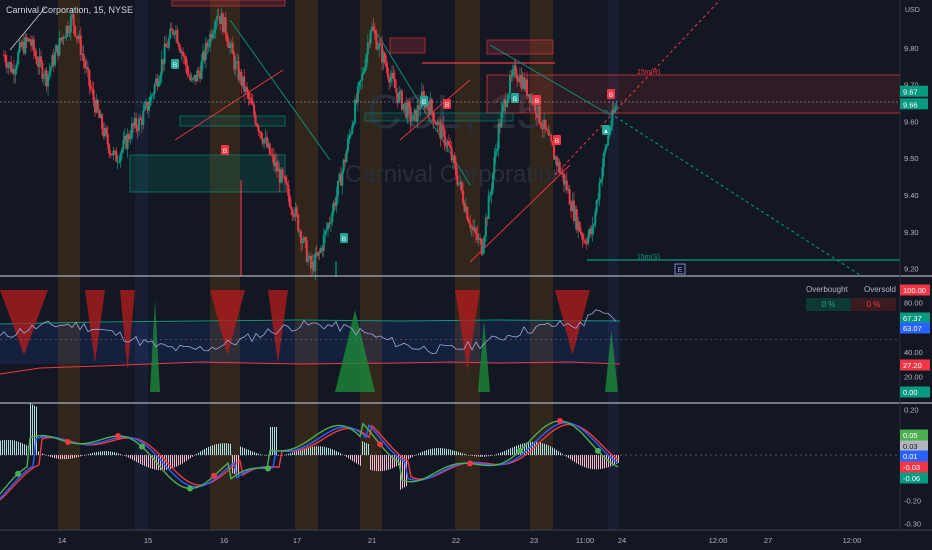 This screenshot has width=932, height=550. I want to click on rsi-tick: 80.00, so click(913, 303).